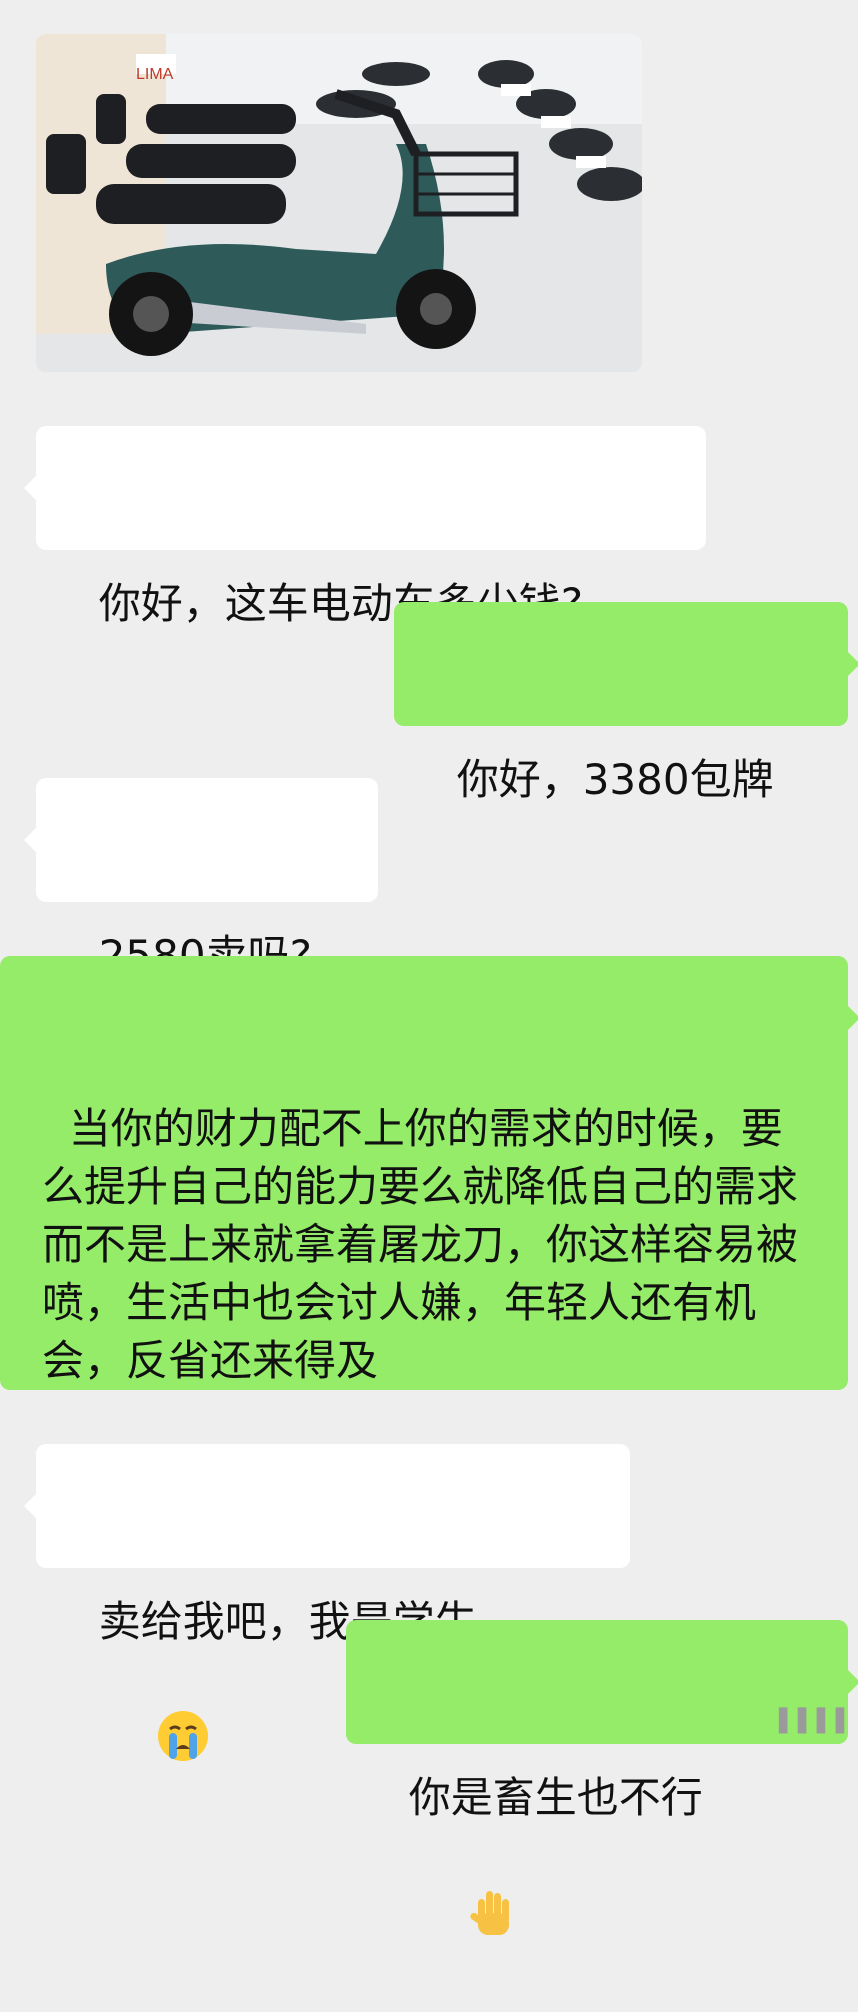 This screenshot has height=2012, width=858. Describe the element at coordinates (156, 1743) in the screenshot. I see `crying-face-icon` at that location.